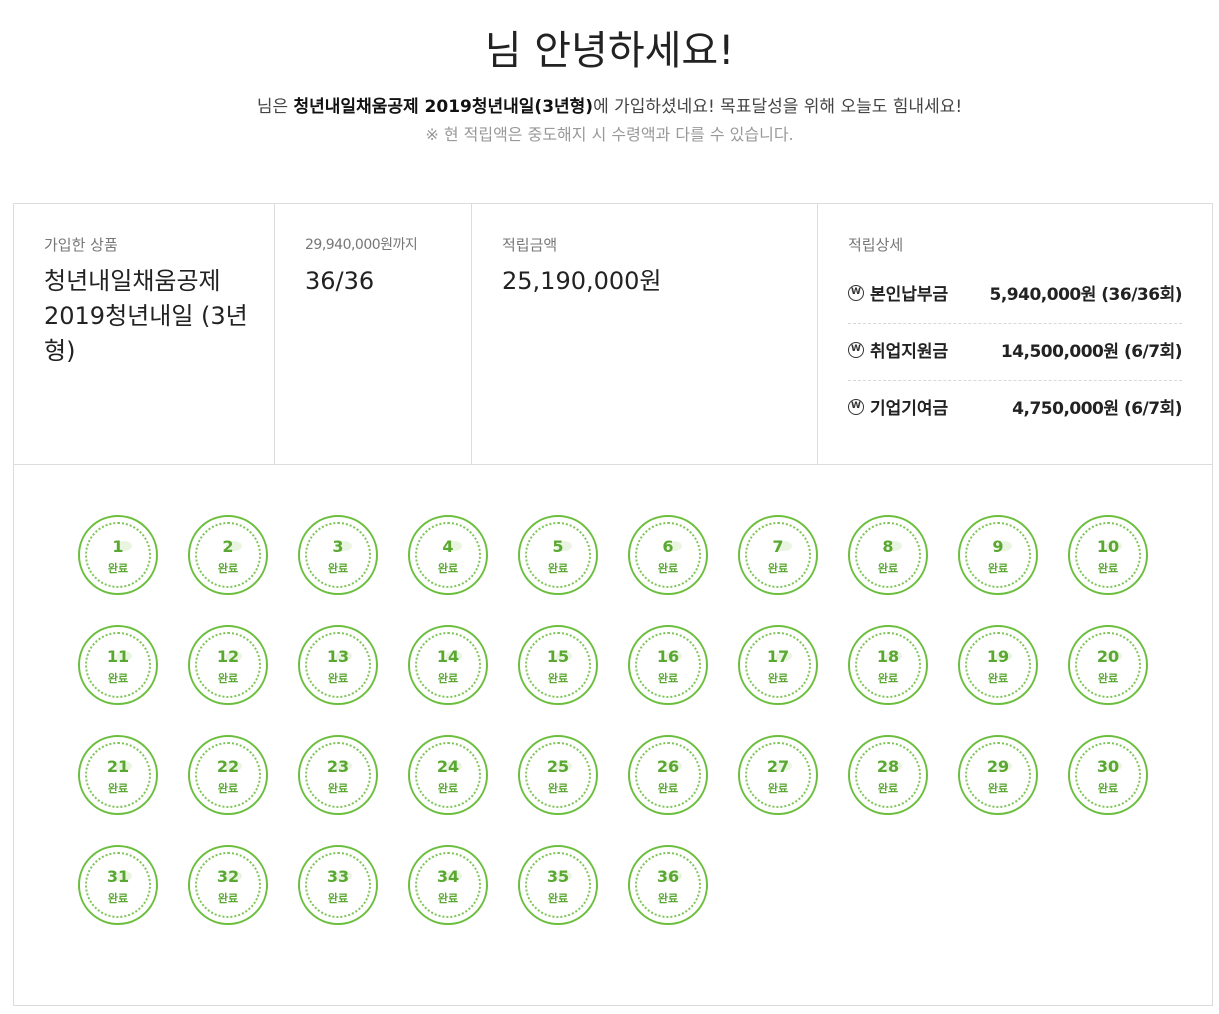  I want to click on payment-stamp: 15 완료, so click(558, 665).